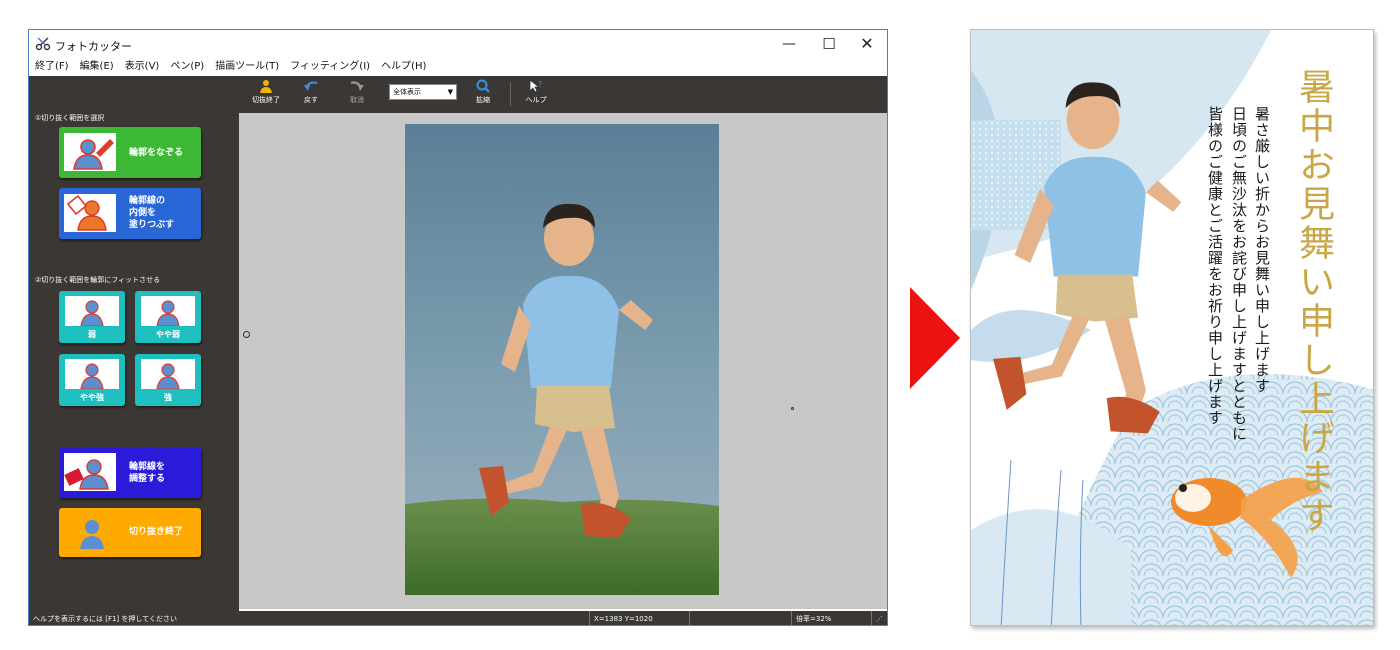 Image resolution: width=1400 pixels, height=650 pixels. I want to click on fit-slightly-weak-button: やや弱, so click(168, 317).